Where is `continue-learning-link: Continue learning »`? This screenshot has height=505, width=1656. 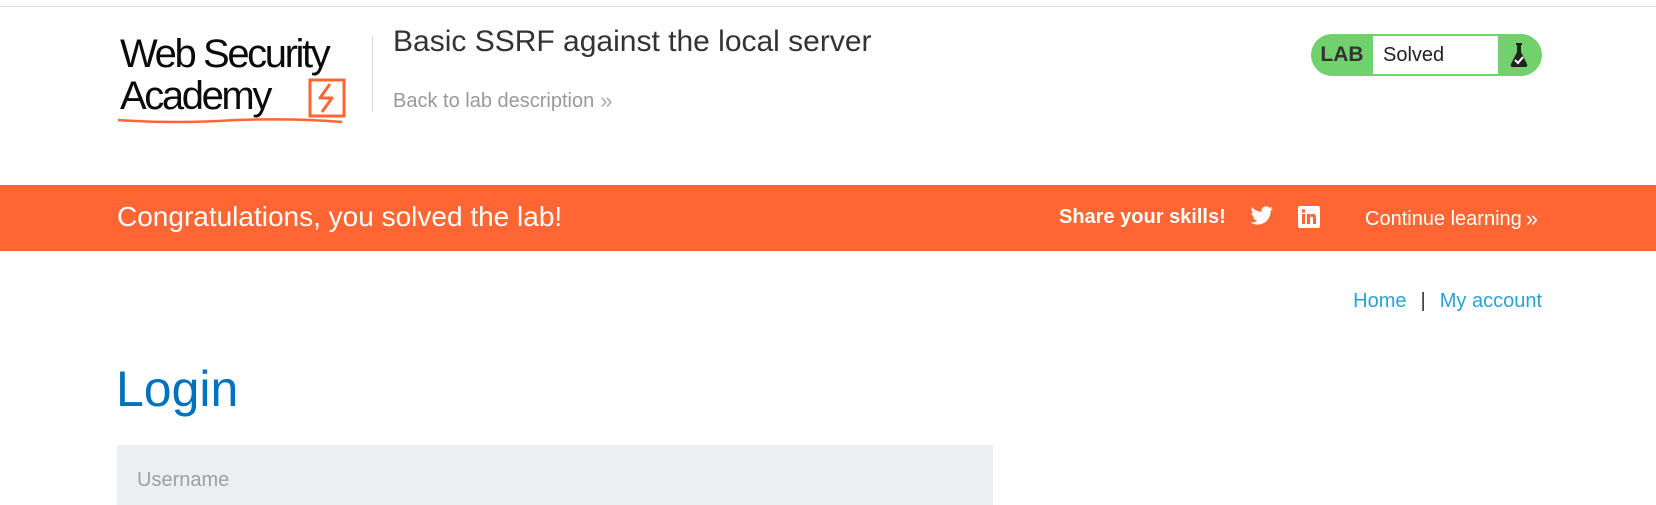 continue-learning-link: Continue learning » is located at coordinates (1451, 219).